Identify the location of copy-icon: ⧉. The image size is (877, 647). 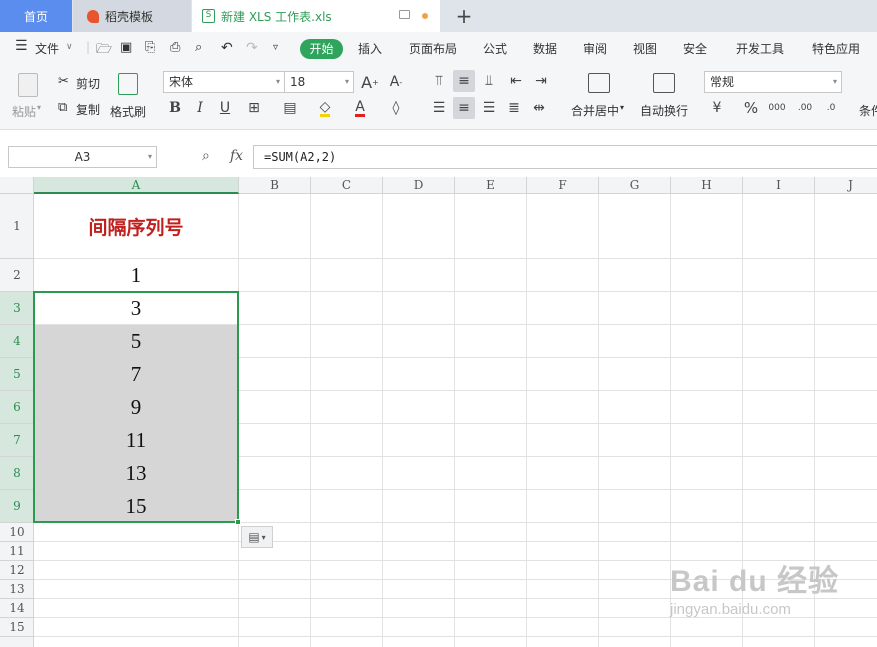
(62, 107).